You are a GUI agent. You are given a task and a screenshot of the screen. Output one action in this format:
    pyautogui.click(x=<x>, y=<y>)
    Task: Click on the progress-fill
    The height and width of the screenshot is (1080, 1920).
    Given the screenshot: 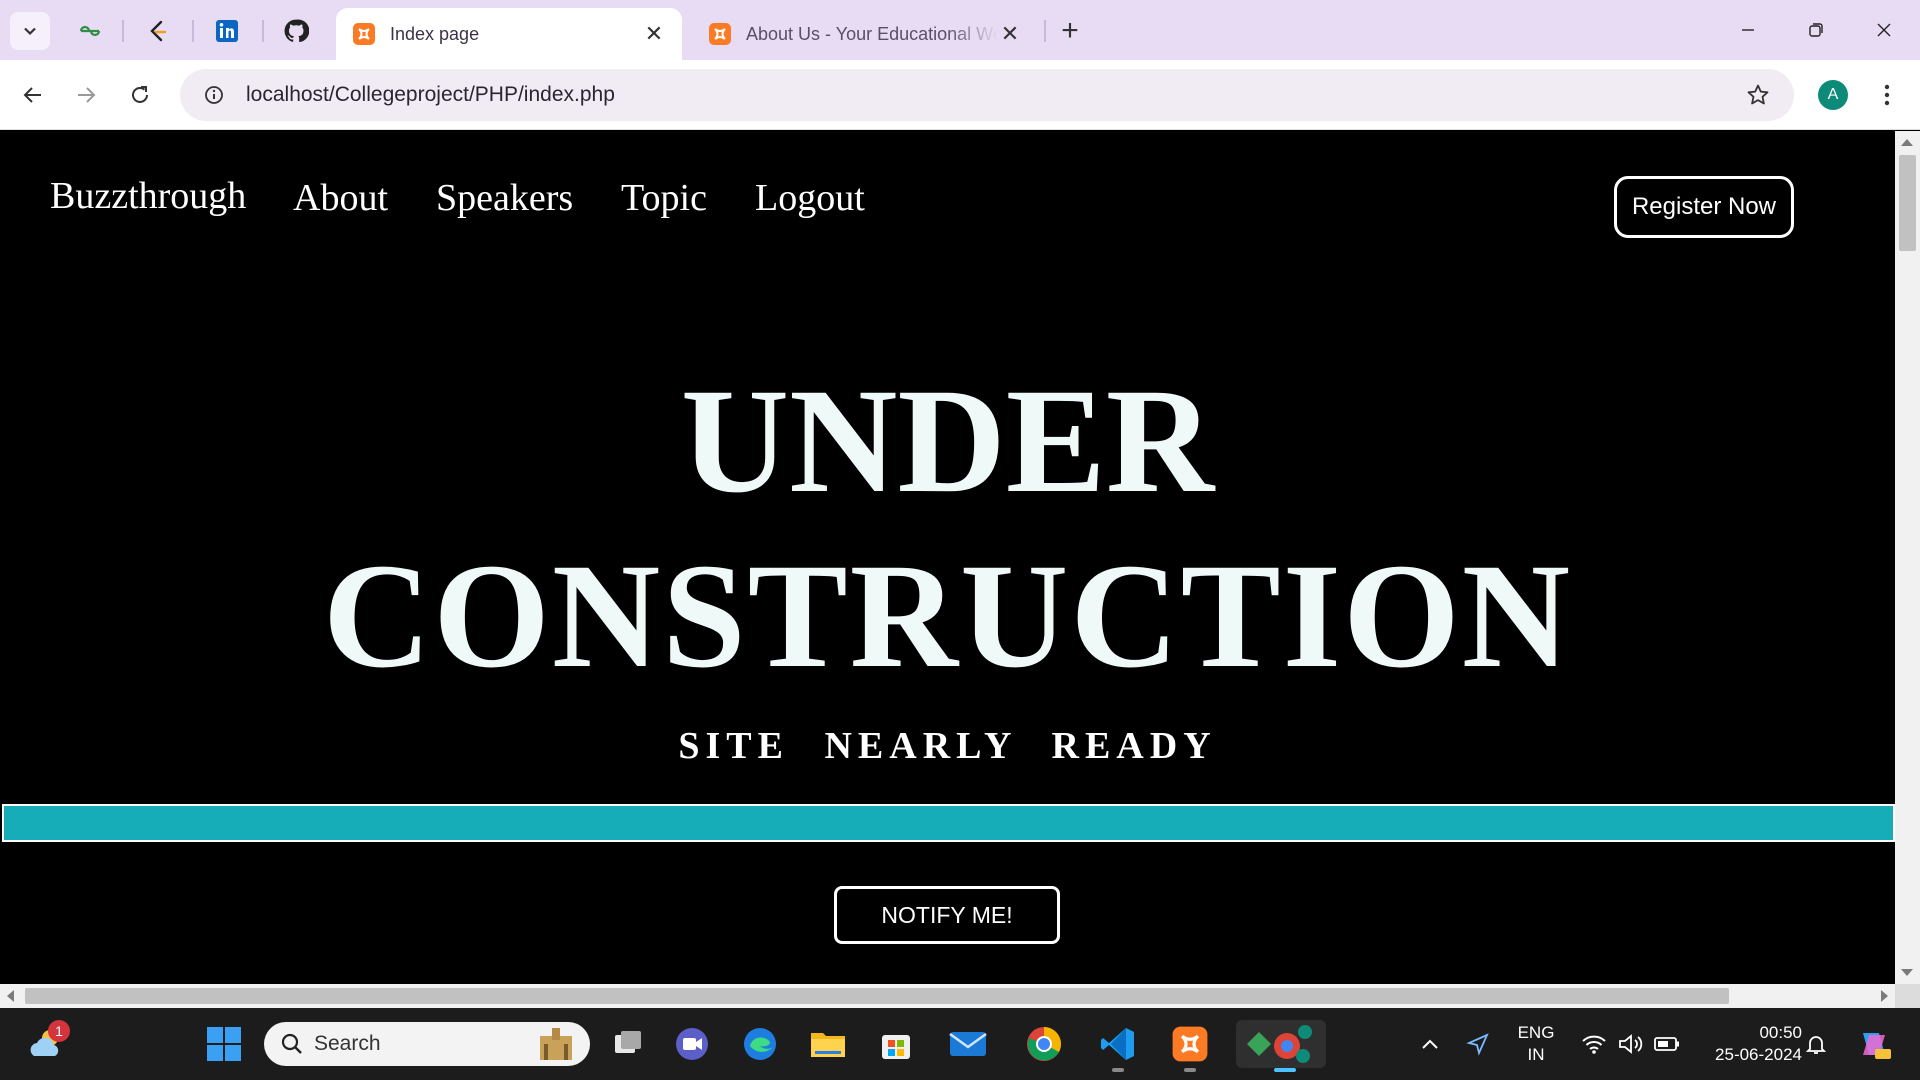 What is the action you would take?
    pyautogui.click(x=948, y=823)
    